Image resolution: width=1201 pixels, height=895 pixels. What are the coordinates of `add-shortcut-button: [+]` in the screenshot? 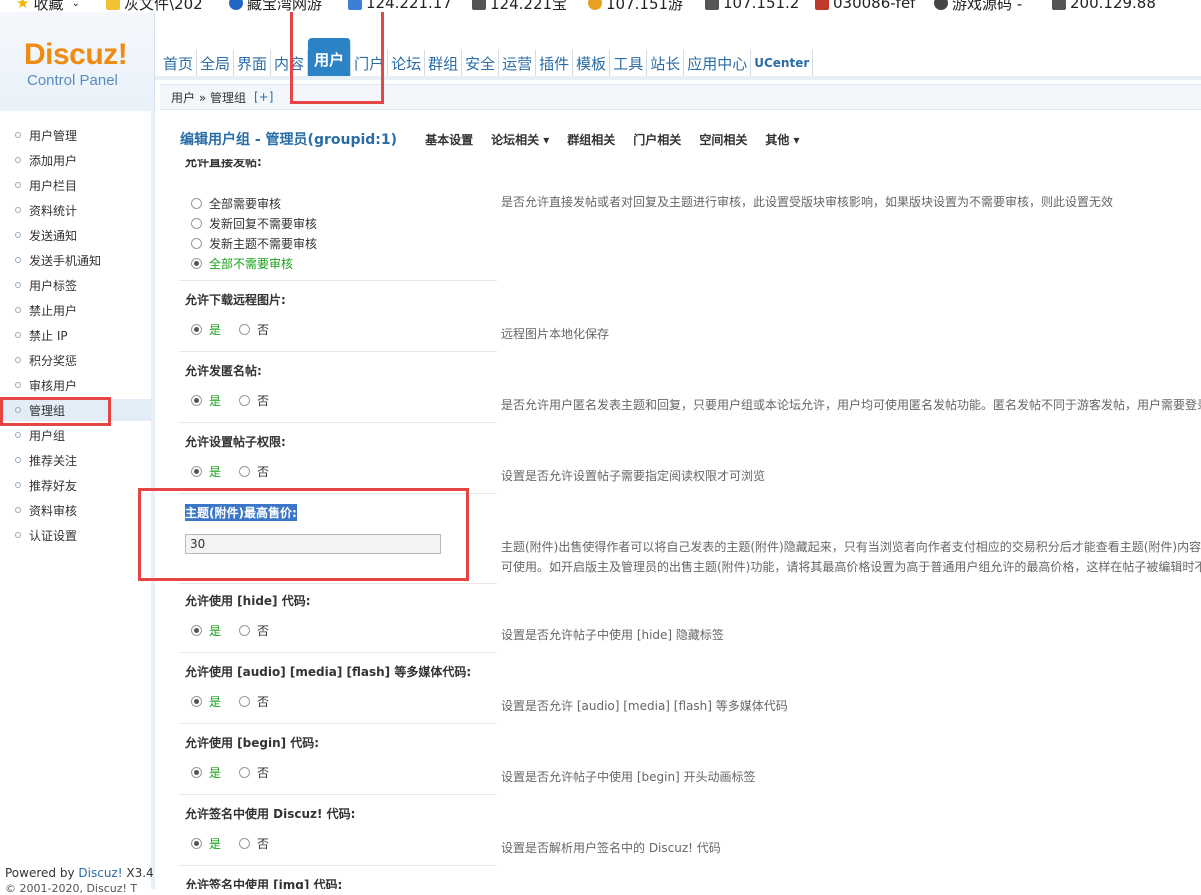 It's located at (263, 97).